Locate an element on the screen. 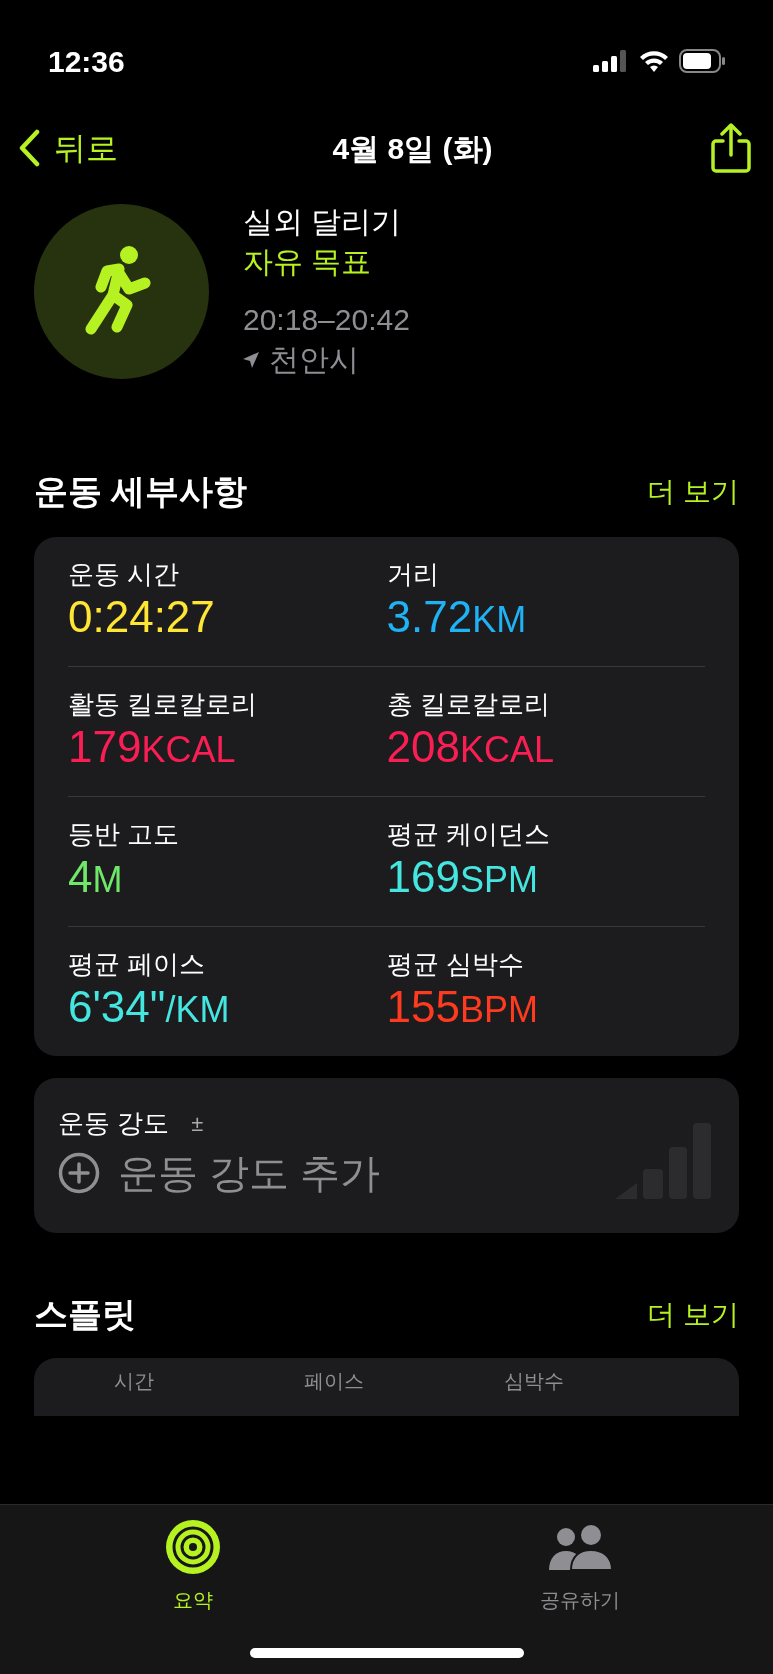 Image resolution: width=773 pixels, height=1674 pixels. metric-label: 평균 페이스 is located at coordinates (137, 964).